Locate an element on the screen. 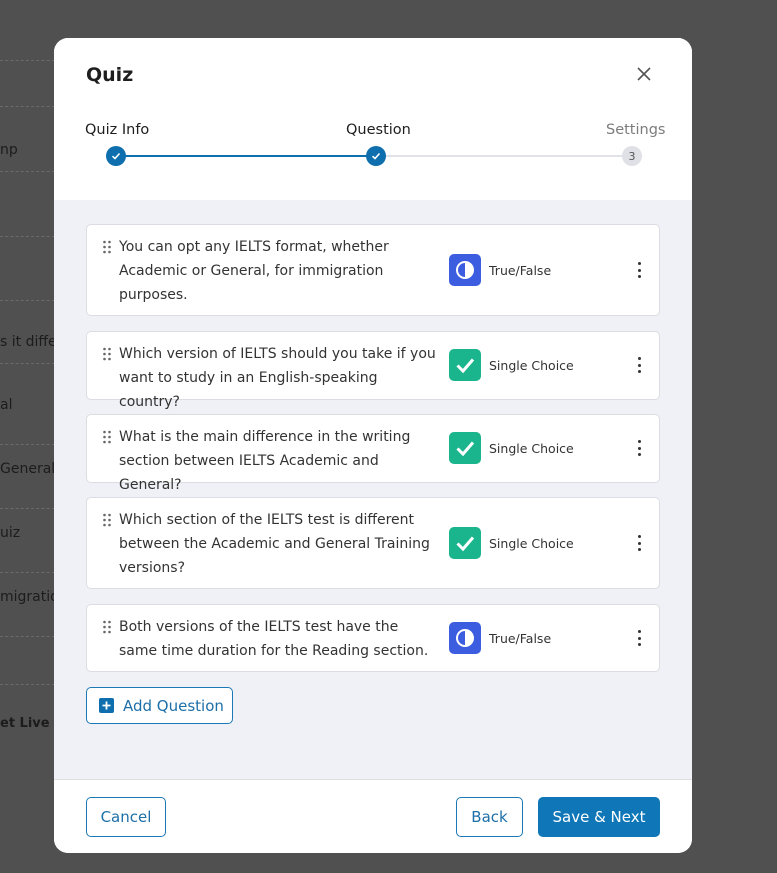  plus-icon is located at coordinates (106, 705).